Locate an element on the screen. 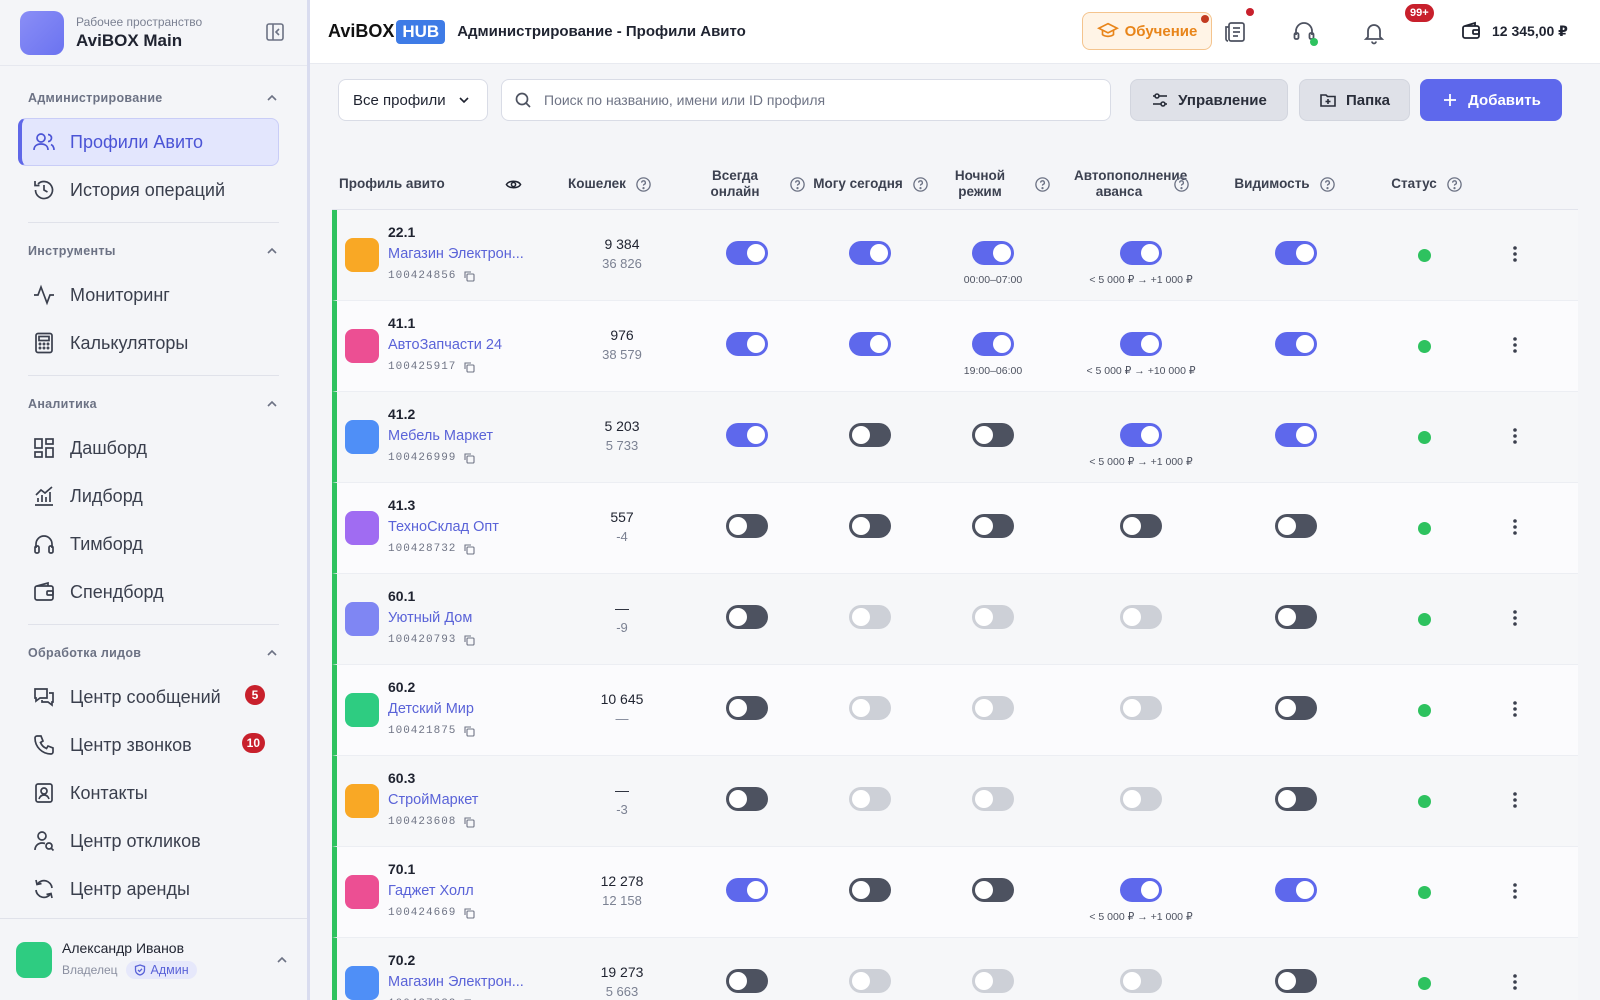 The width and height of the screenshot is (1600, 1000). sidebar-collapse-icon is located at coordinates (275, 32).